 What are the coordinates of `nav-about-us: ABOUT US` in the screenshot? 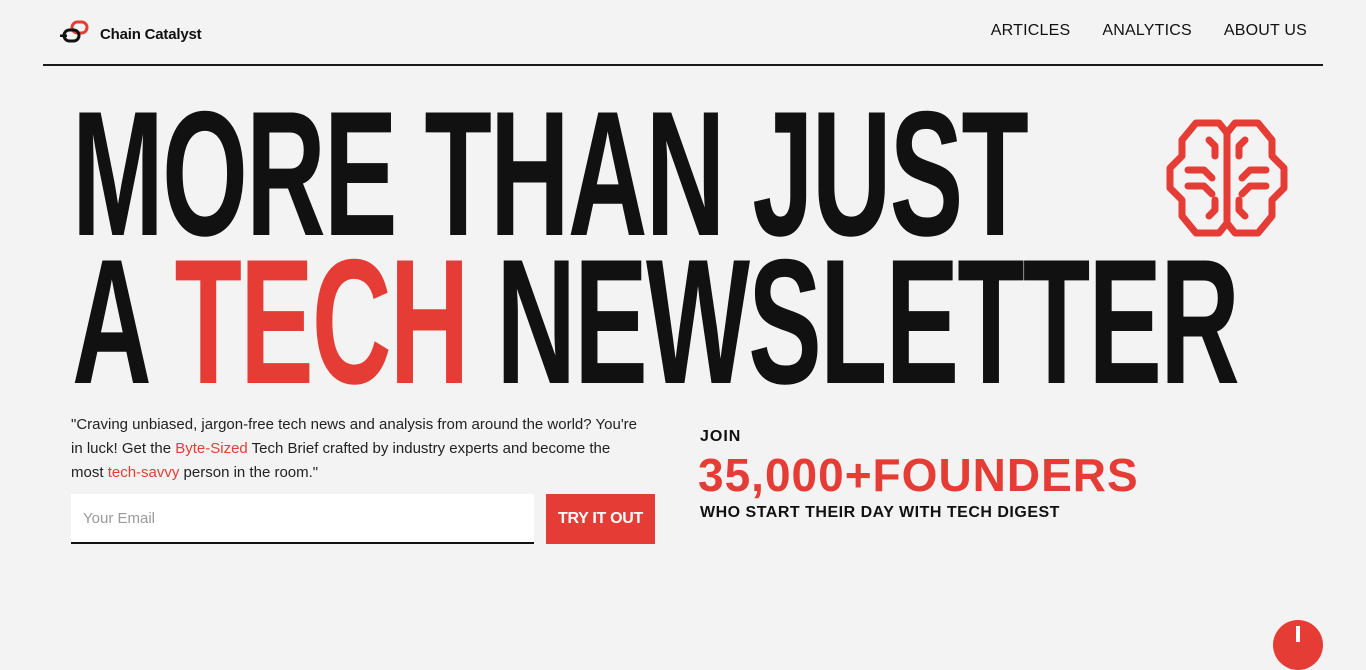 It's located at (1265, 31).